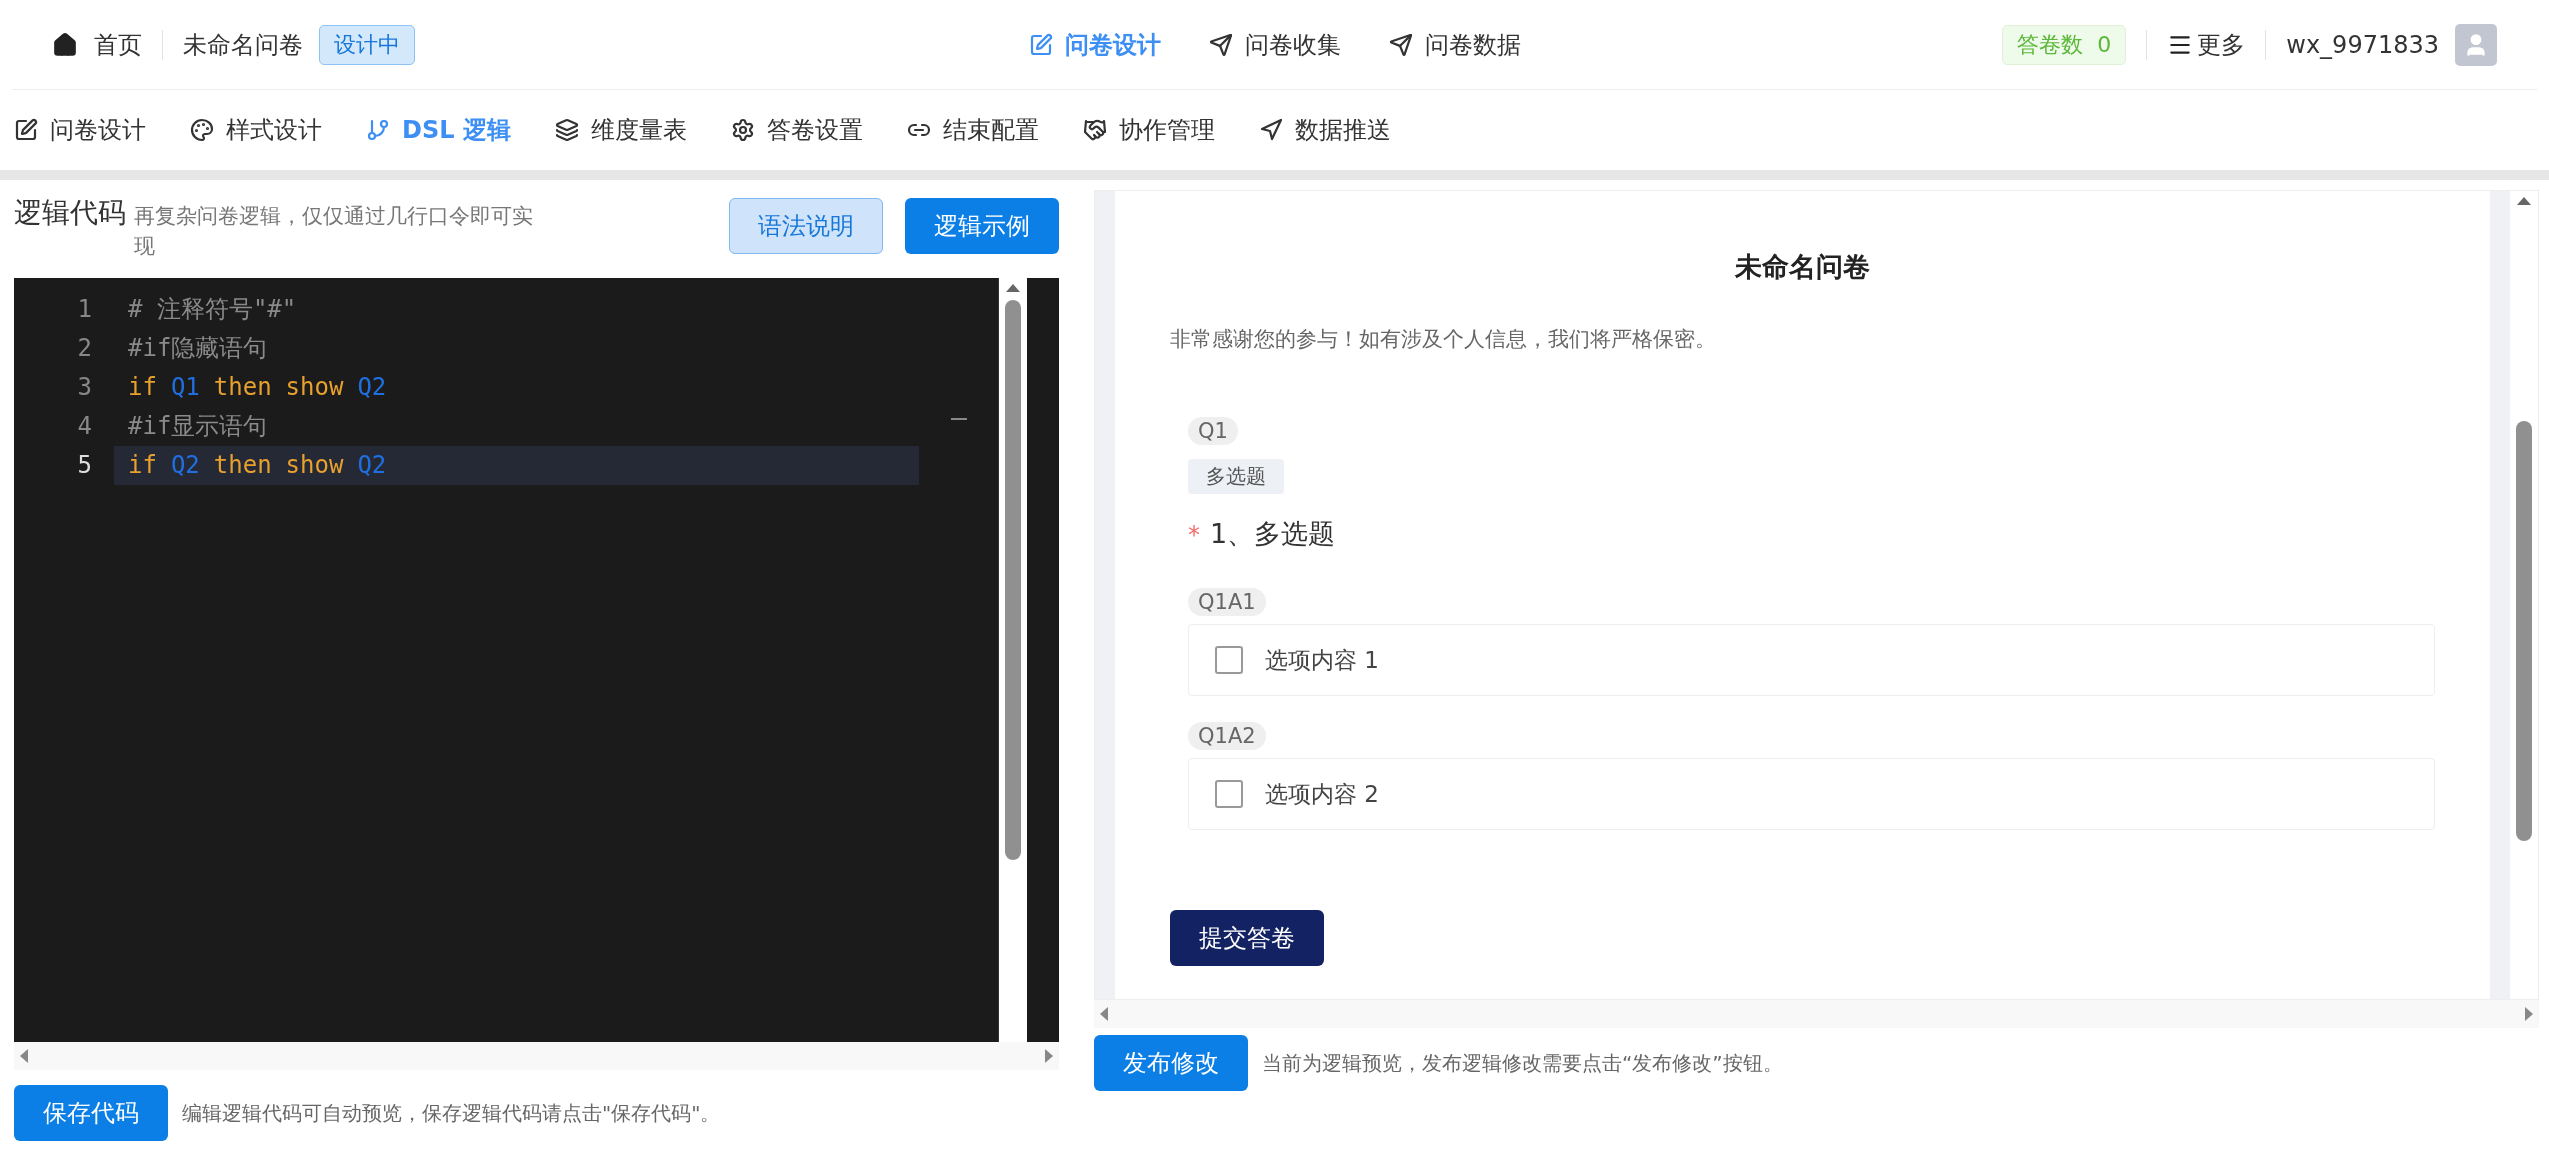 This screenshot has width=2549, height=1169. Describe the element at coordinates (202, 130) in the screenshot. I see `palette-icon` at that location.